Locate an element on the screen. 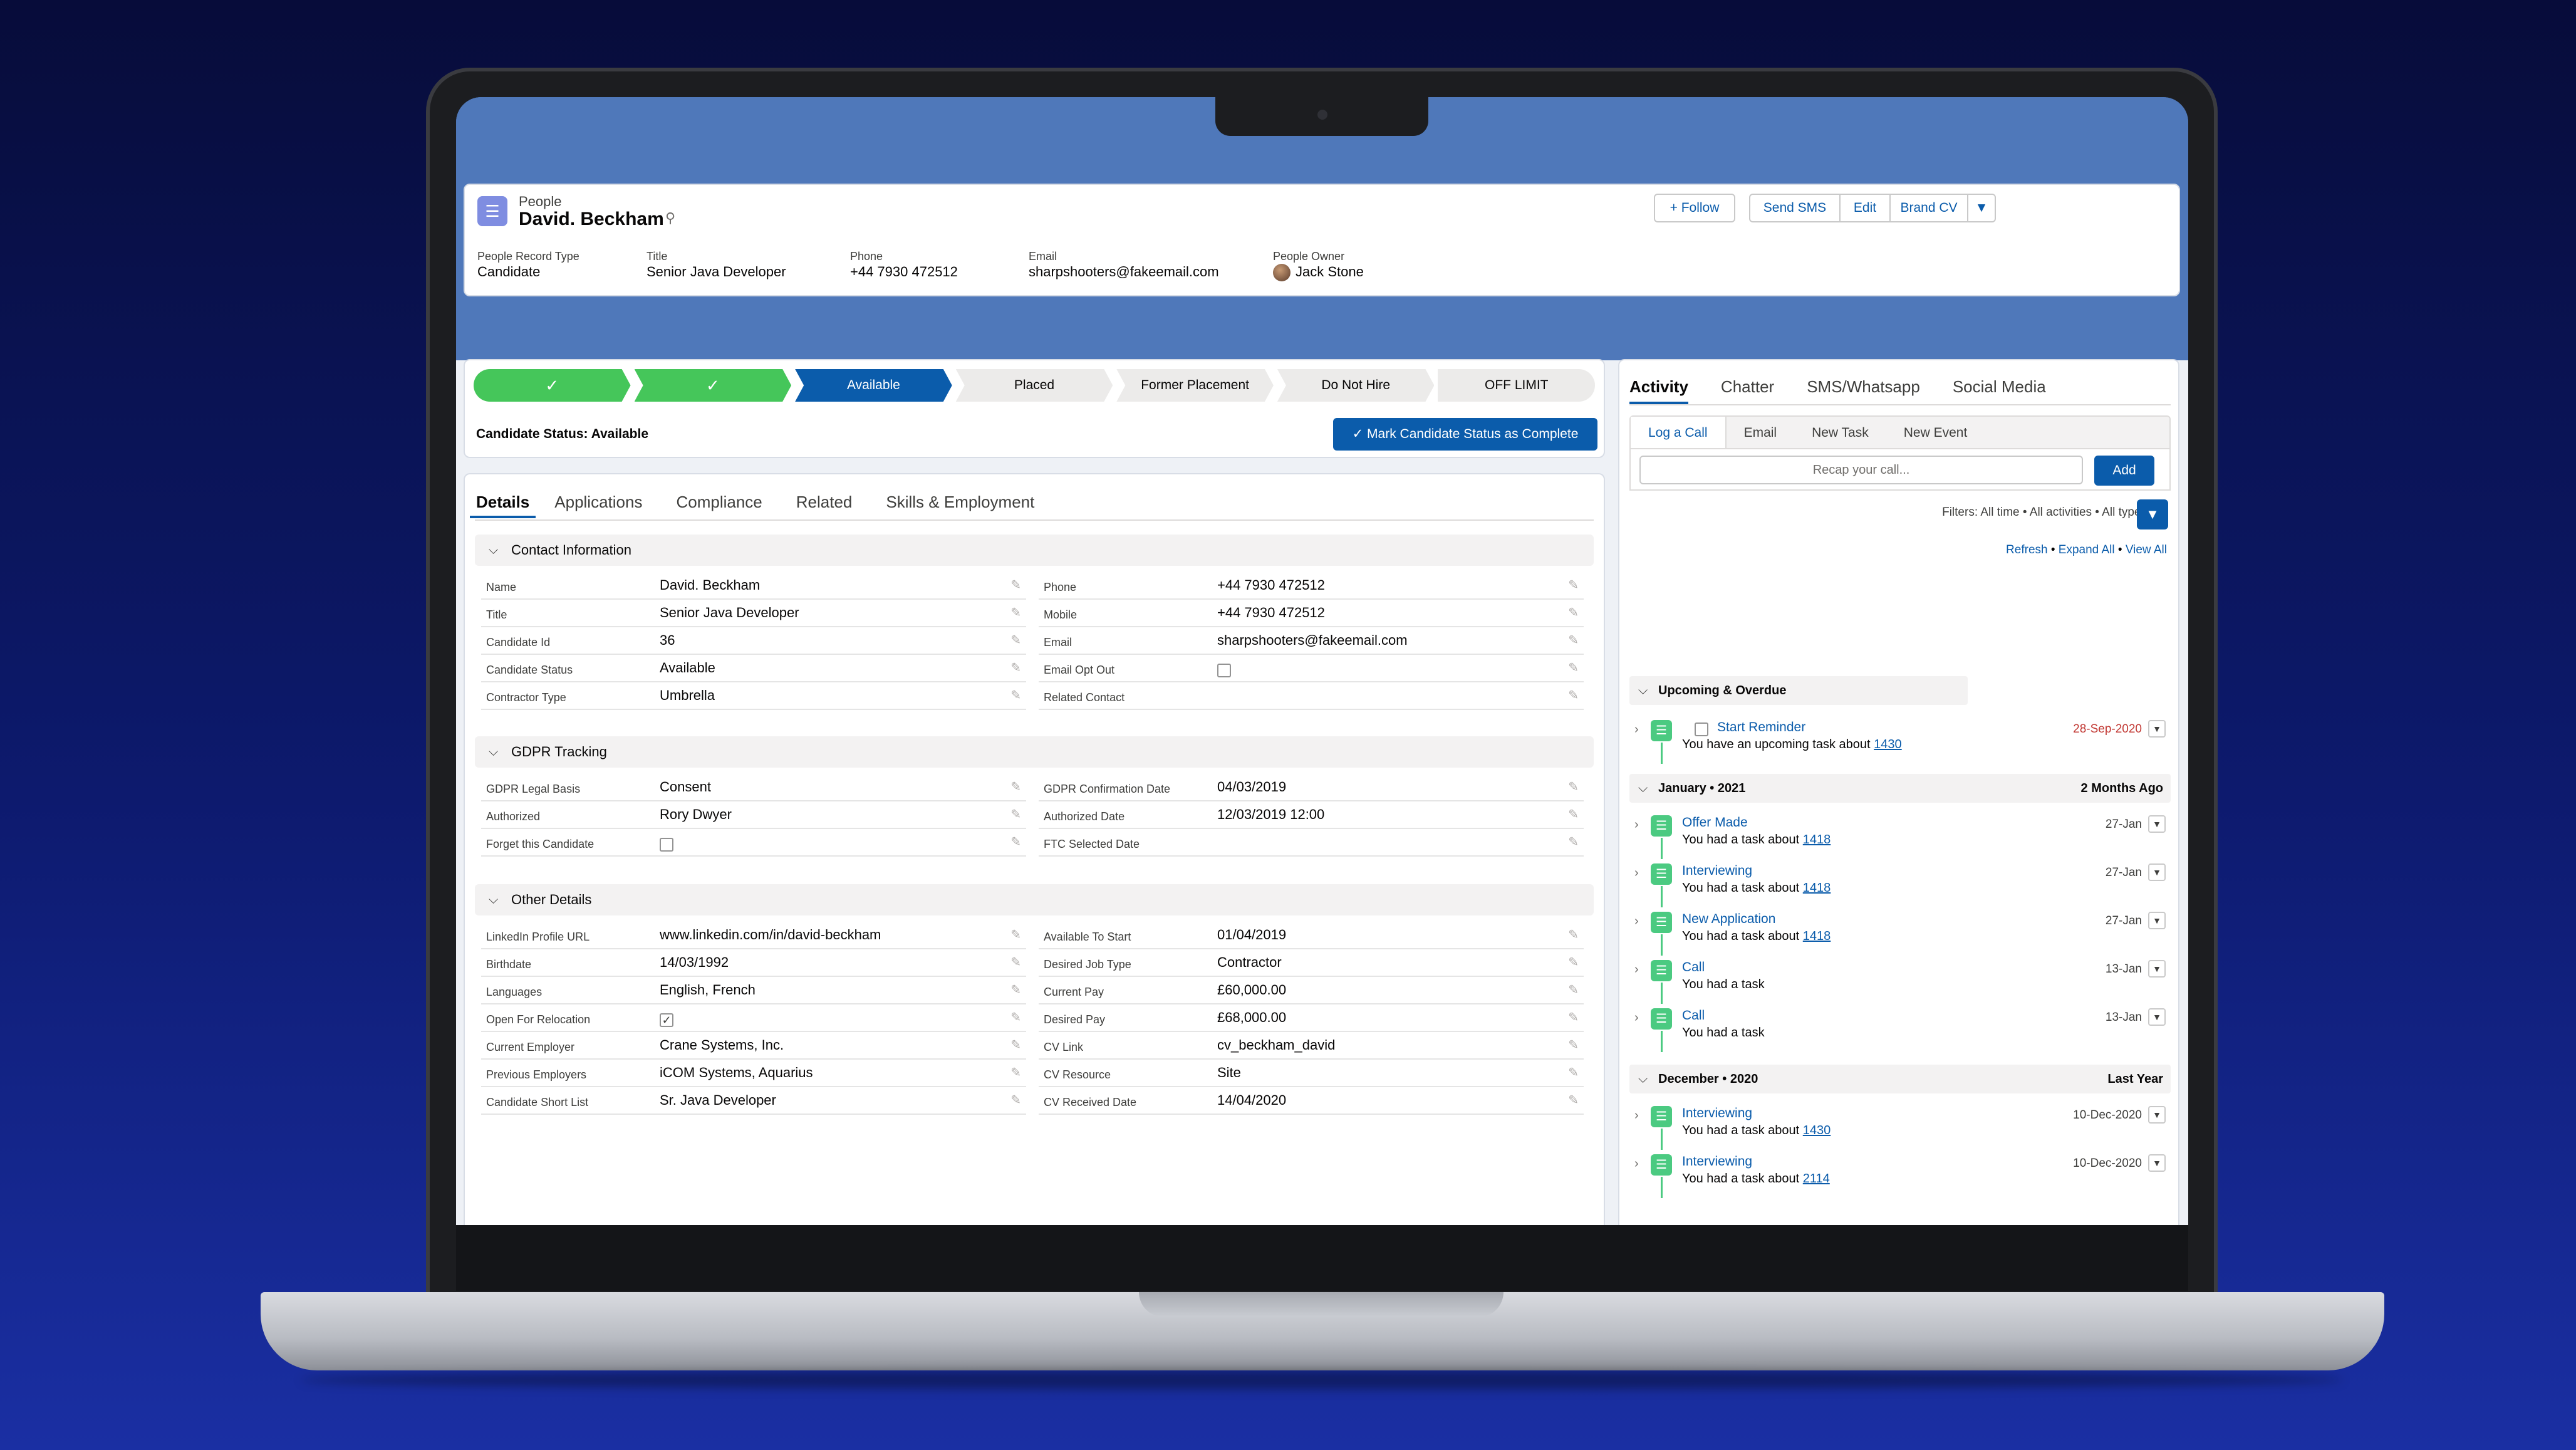  field-value: cv_beckham_david is located at coordinates (1276, 1045).